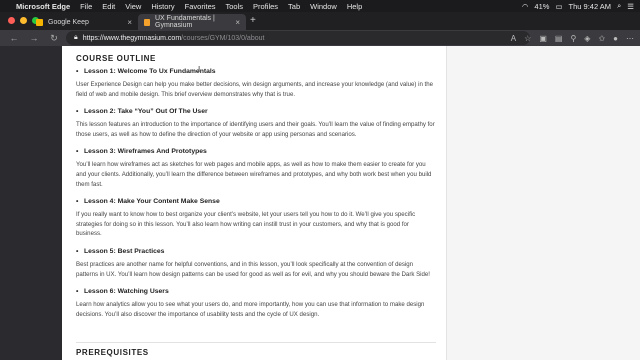  I want to click on lesson-title: Lesson 4: Make Your Content Make Sense, so click(152, 202).